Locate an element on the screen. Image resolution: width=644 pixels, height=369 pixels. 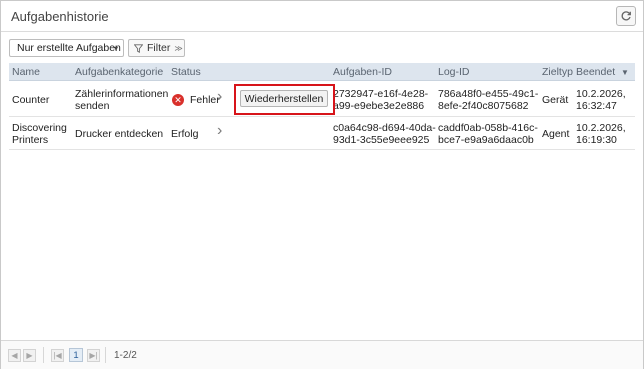
status-text: Fehler is located at coordinates (205, 100).